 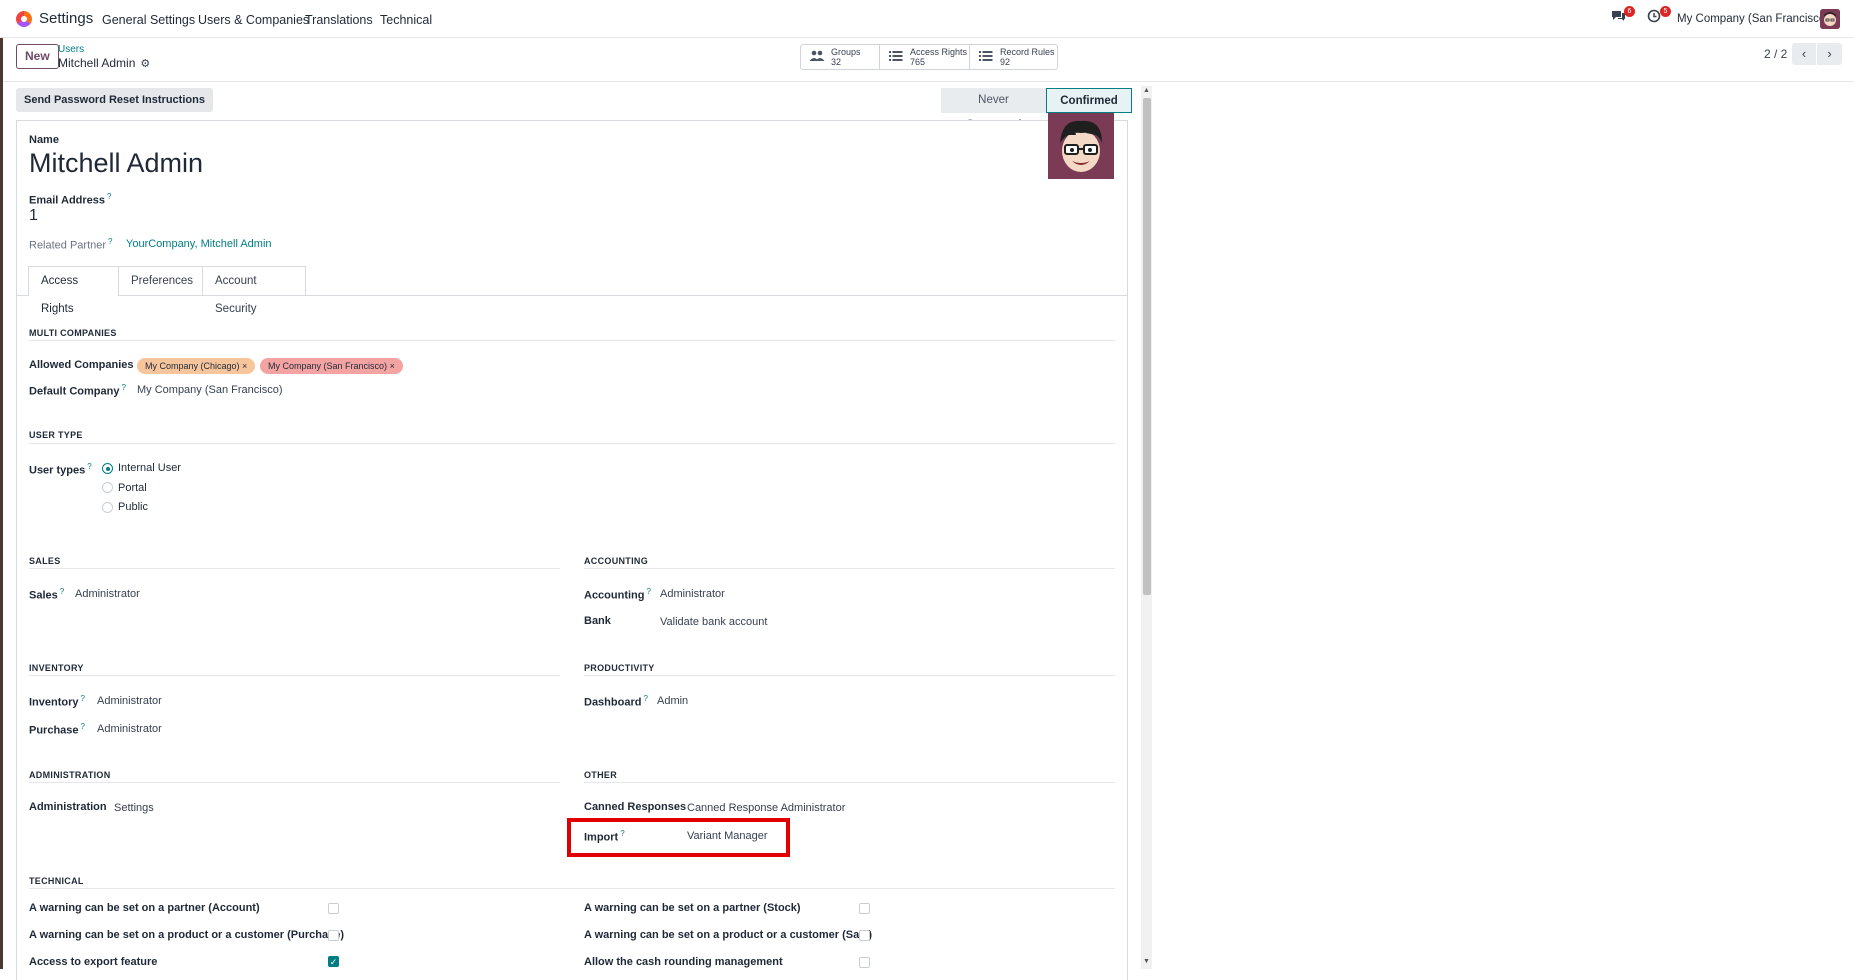 What do you see at coordinates (766, 808) in the screenshot?
I see `canned-responses-field: Canned Response Administrator` at bounding box center [766, 808].